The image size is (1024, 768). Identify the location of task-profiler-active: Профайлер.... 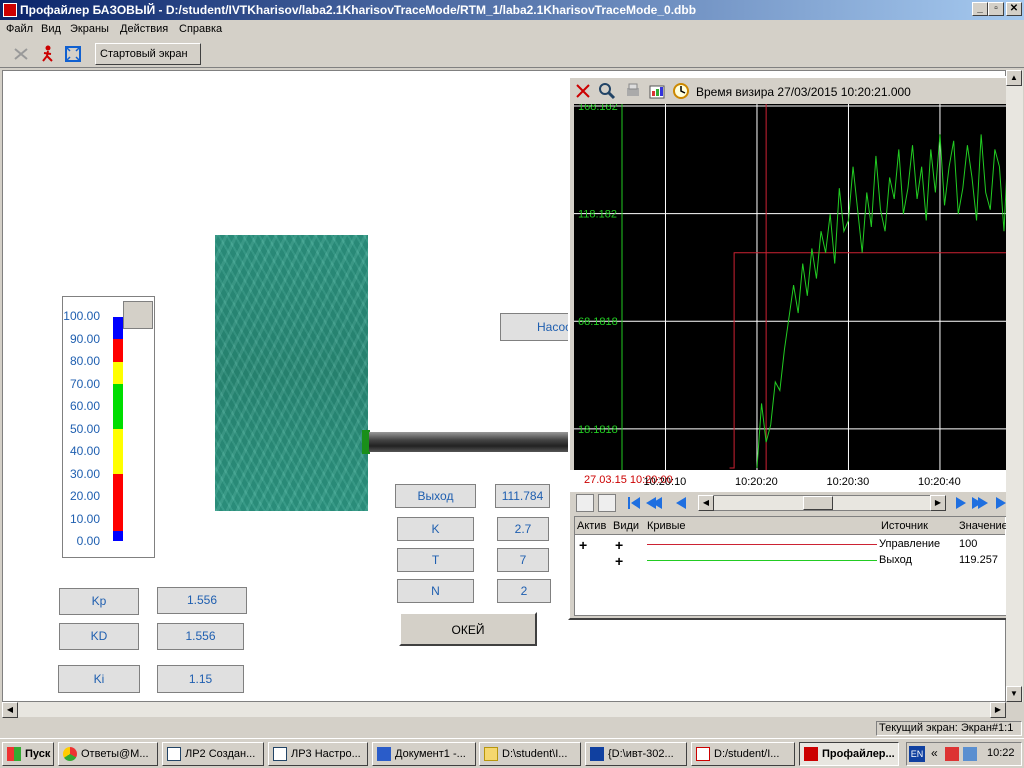
(849, 754).